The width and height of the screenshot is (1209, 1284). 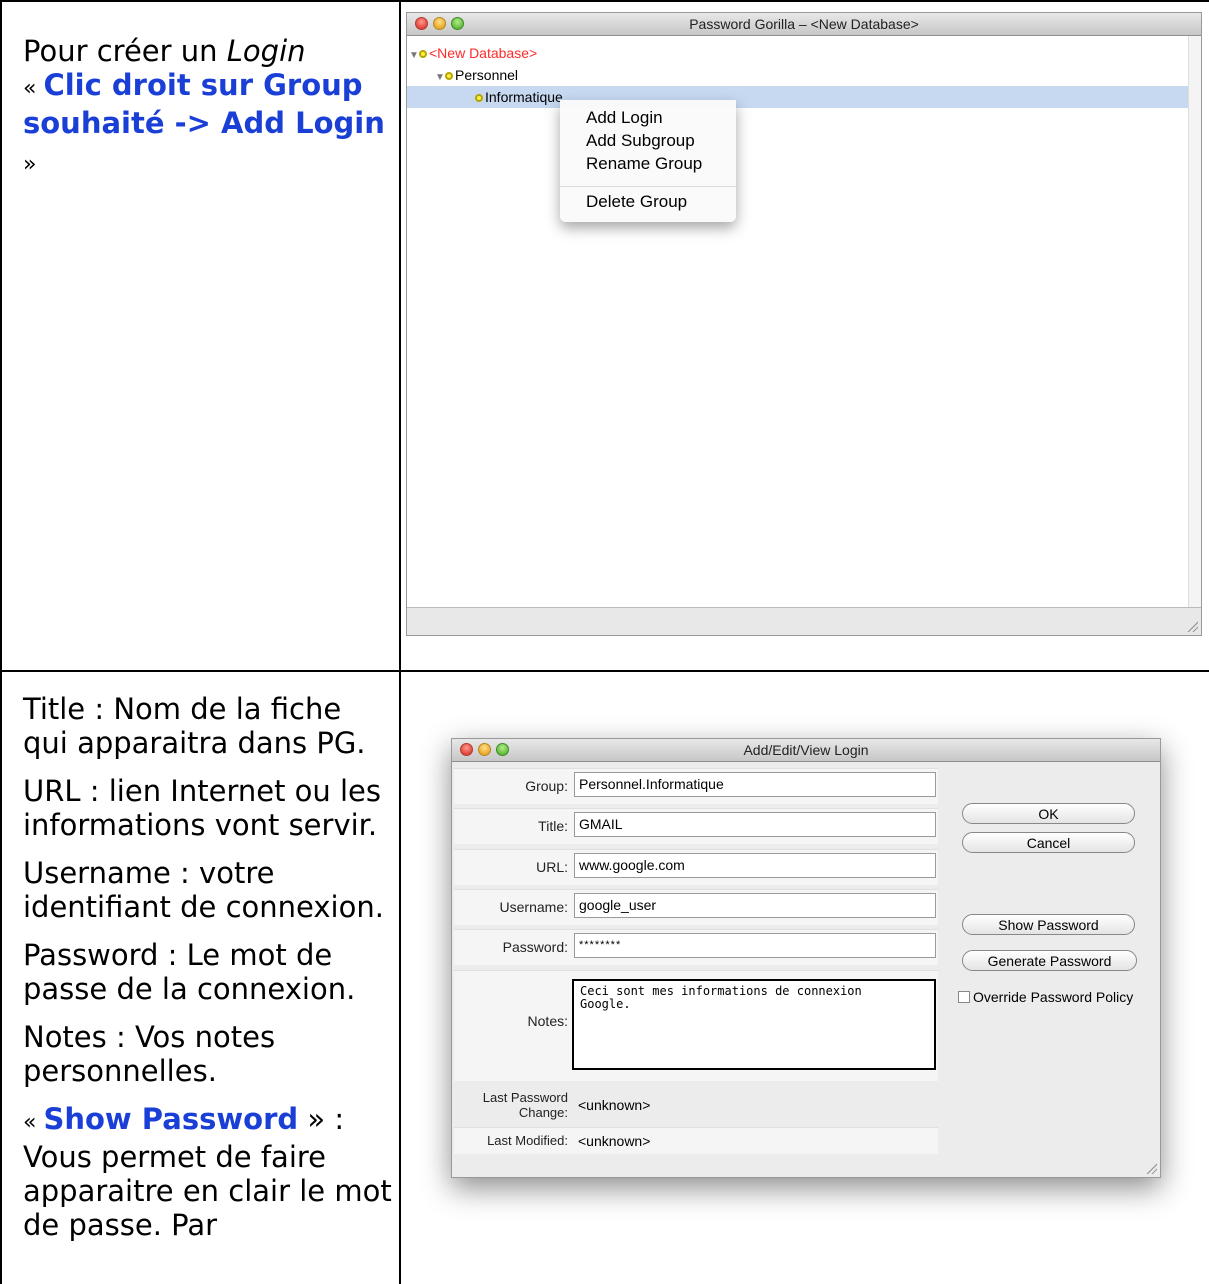 I want to click on url-label: URL:, so click(x=552, y=867).